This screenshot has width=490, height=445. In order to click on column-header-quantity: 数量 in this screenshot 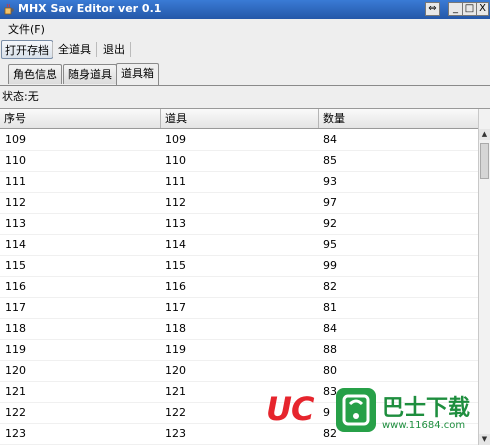, I will do `click(399, 118)`.